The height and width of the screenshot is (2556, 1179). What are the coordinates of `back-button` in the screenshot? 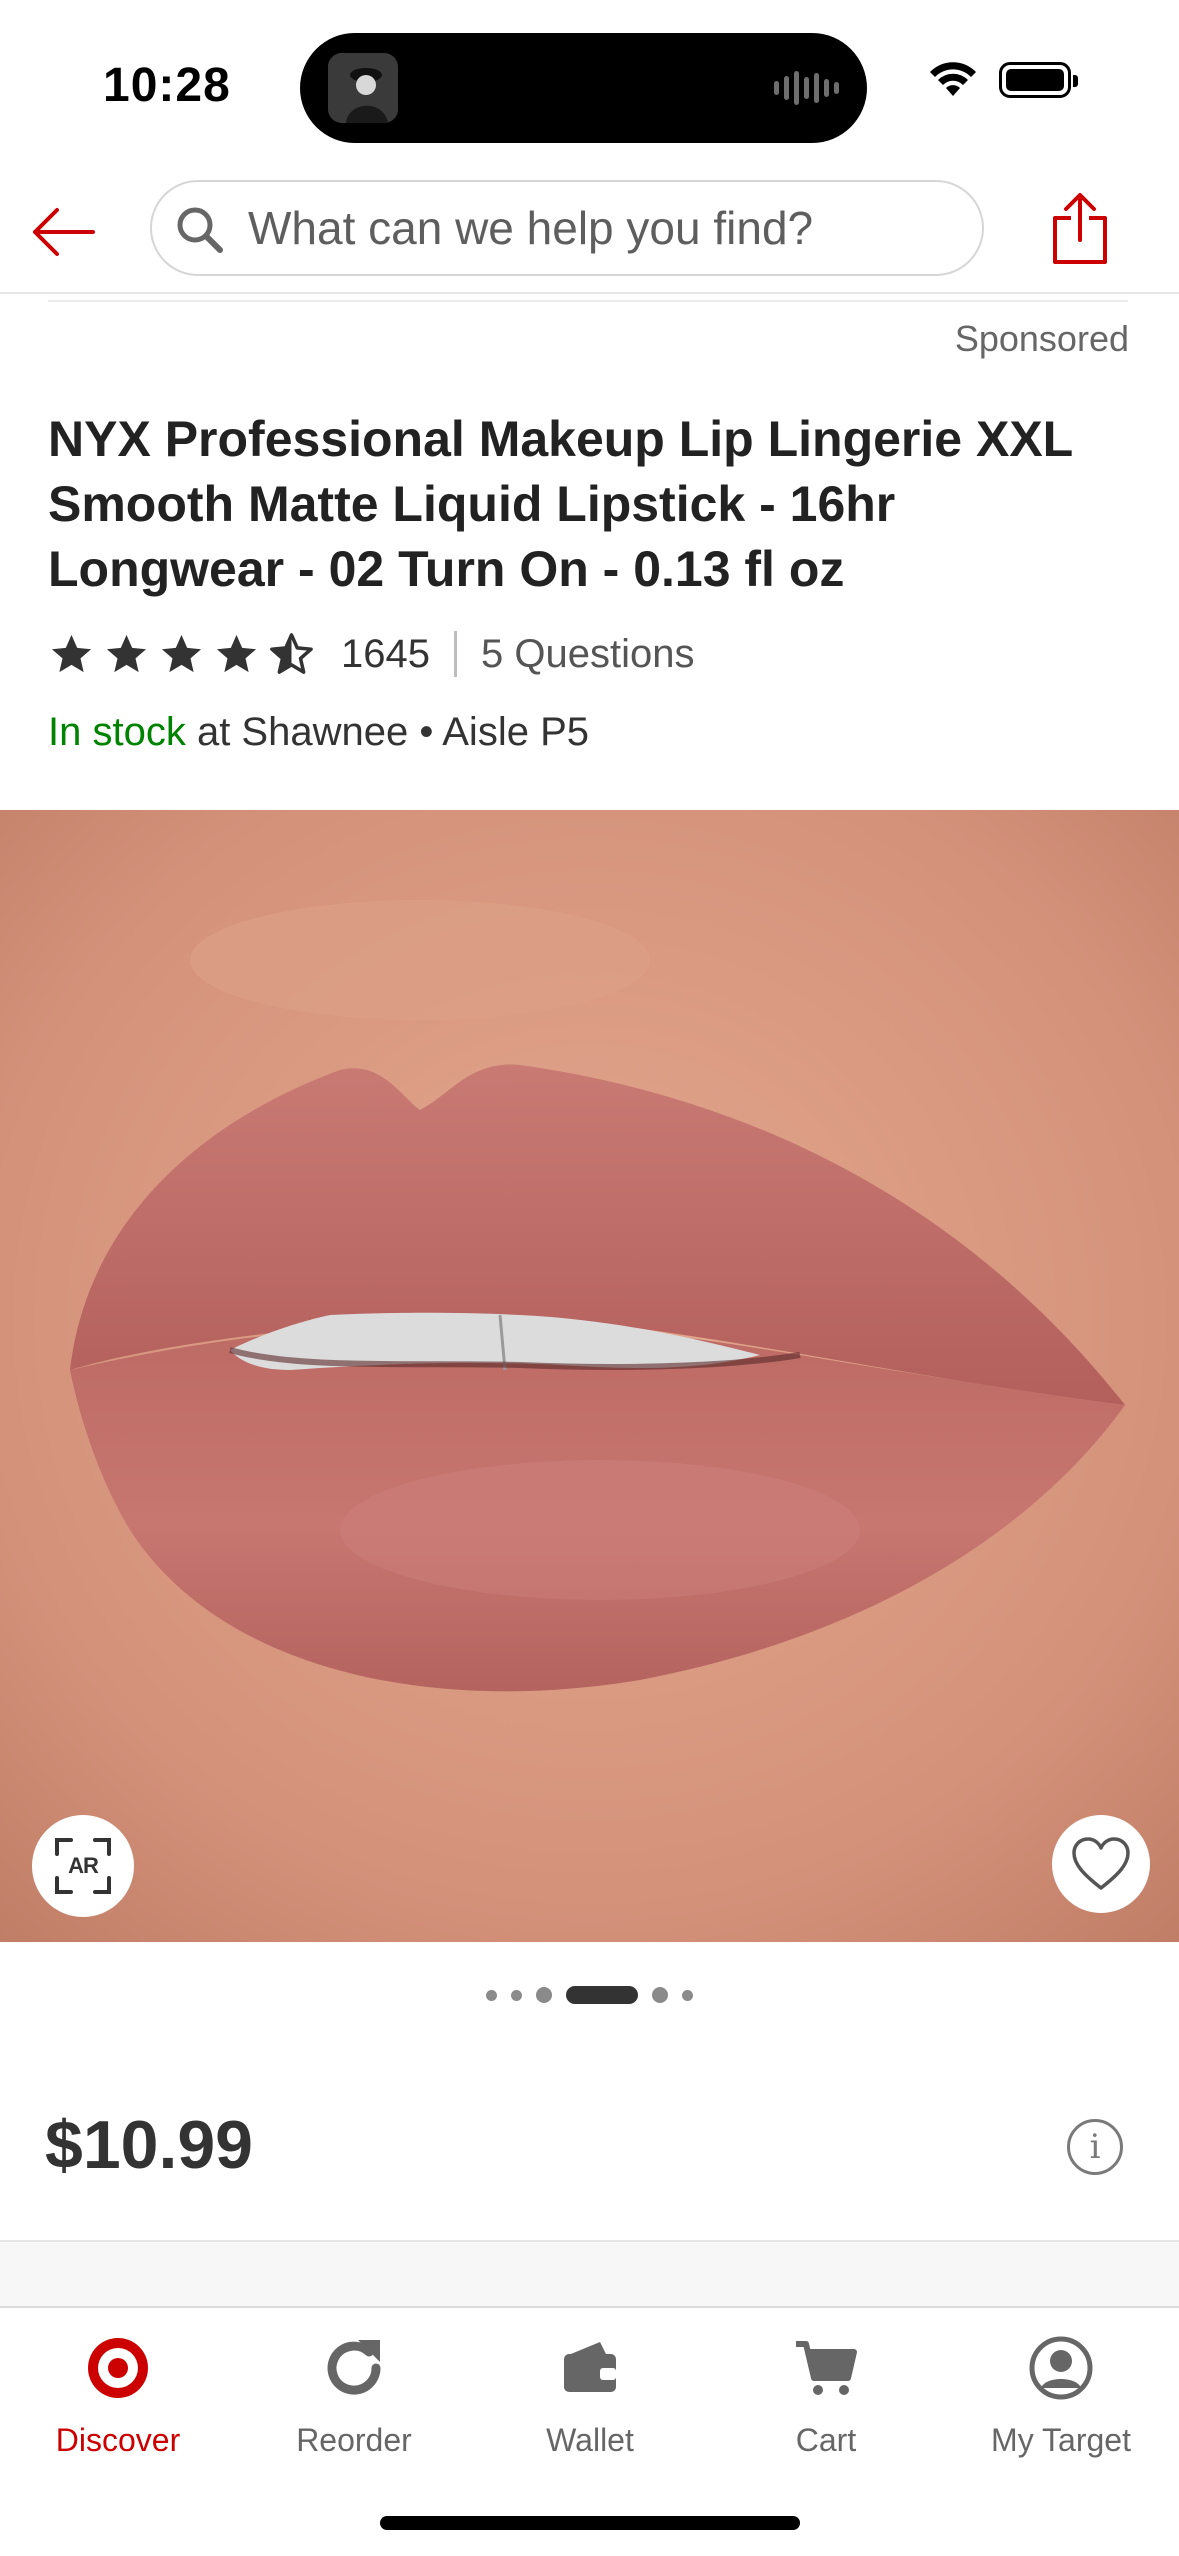 It's located at (62, 232).